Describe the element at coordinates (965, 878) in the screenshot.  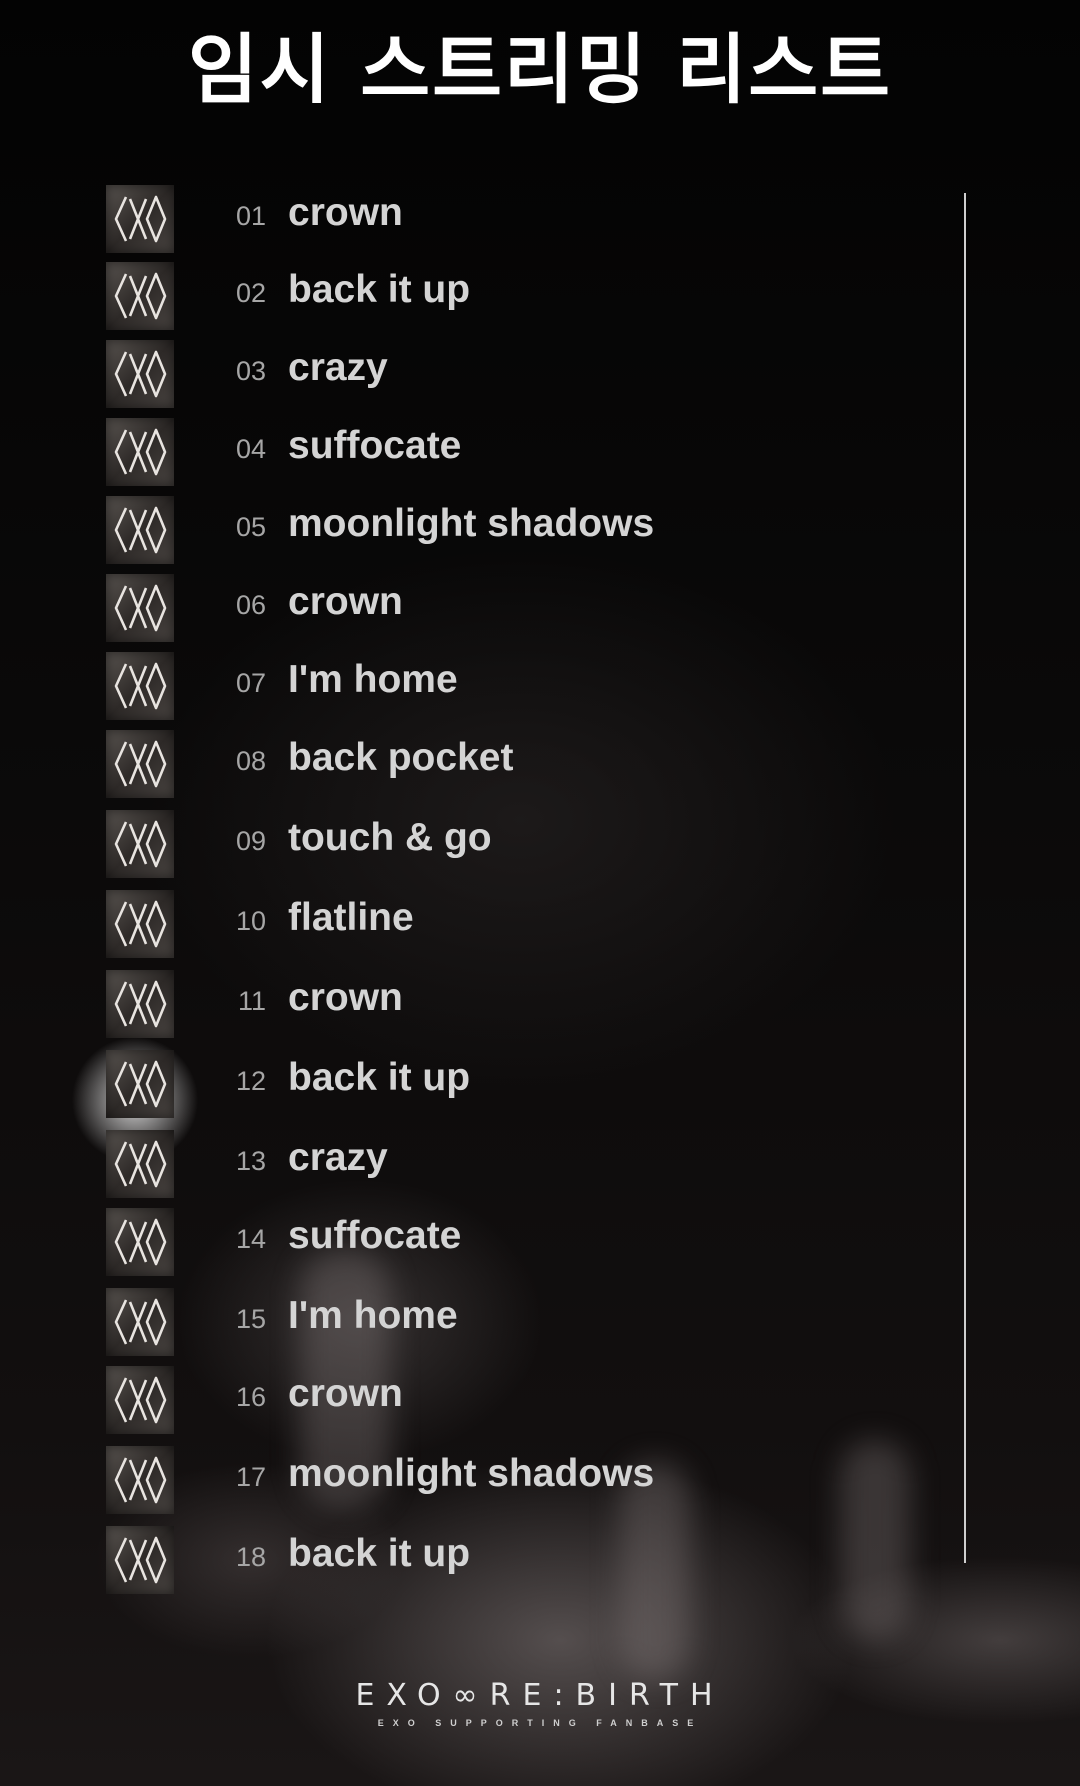
I see `scrollbar` at that location.